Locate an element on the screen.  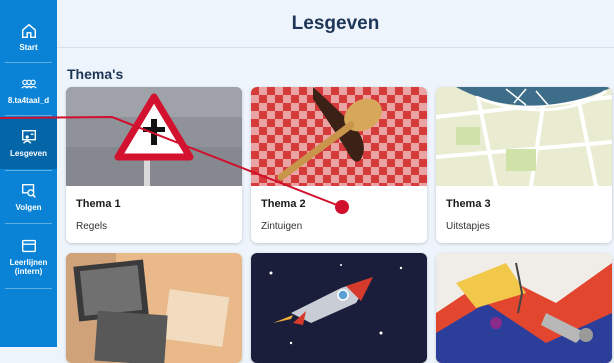
section-title: Thema's is located at coordinates (95, 74).